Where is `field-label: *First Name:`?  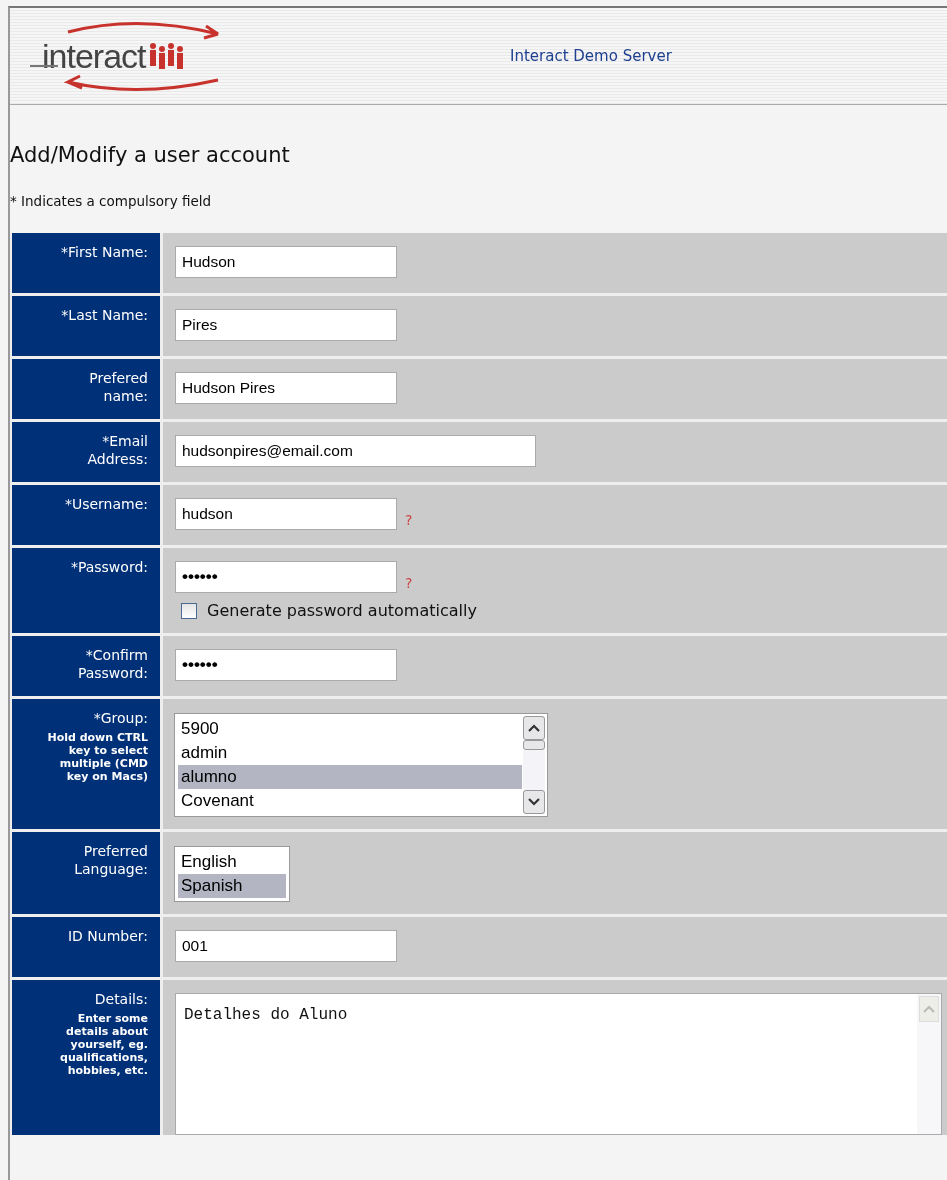
field-label: *First Name: is located at coordinates (104, 252).